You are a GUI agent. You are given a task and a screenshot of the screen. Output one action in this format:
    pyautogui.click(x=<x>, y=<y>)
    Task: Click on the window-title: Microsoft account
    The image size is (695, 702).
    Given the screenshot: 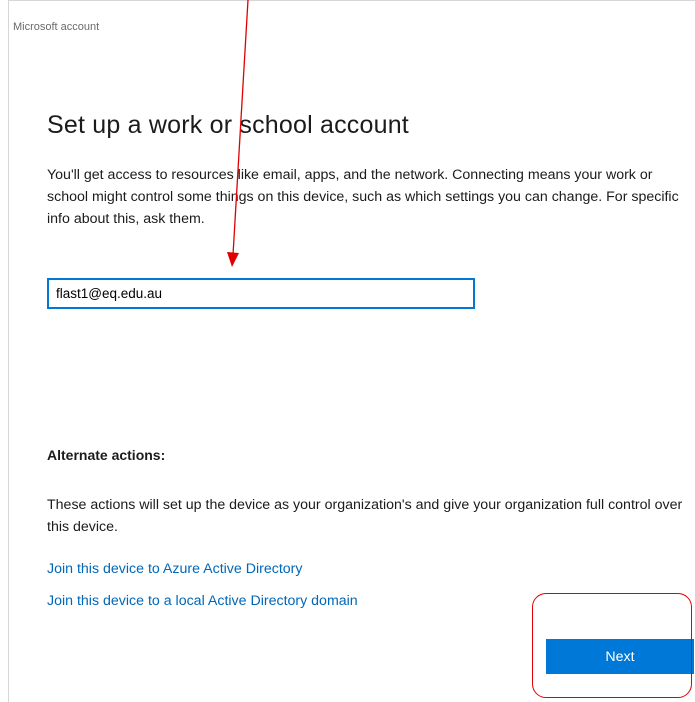 What is the action you would take?
    pyautogui.click(x=56, y=27)
    